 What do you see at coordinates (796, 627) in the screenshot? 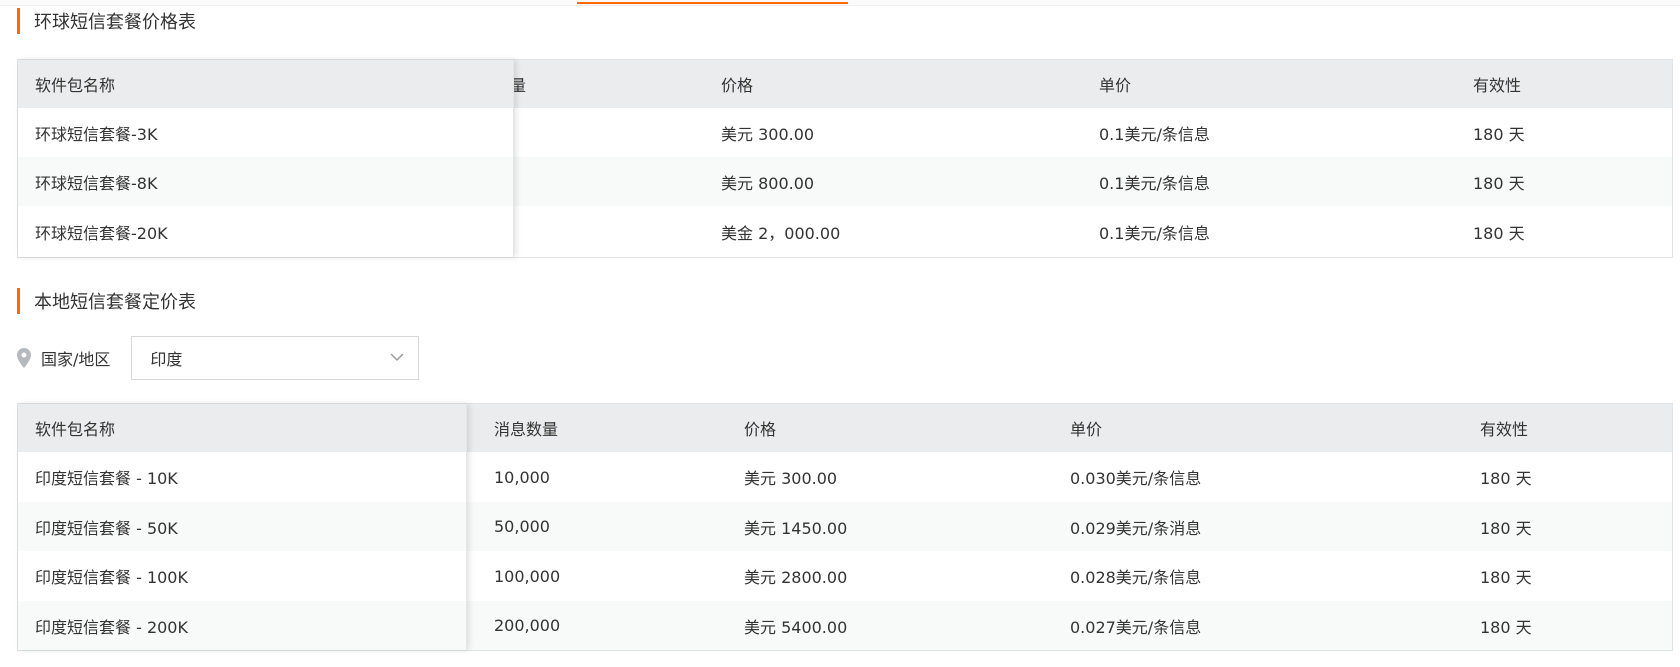
I see `price-cell: 美元 5400.00` at bounding box center [796, 627].